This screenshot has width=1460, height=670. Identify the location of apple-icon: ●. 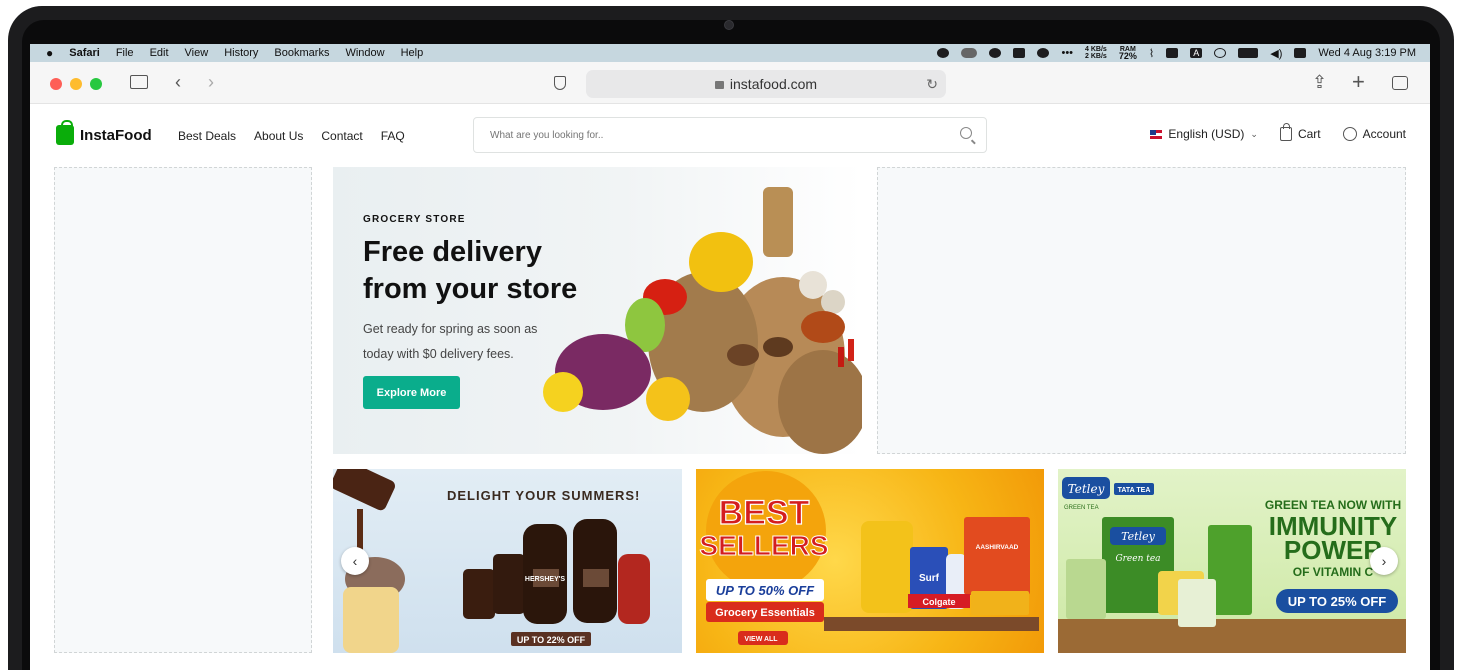
(49, 53).